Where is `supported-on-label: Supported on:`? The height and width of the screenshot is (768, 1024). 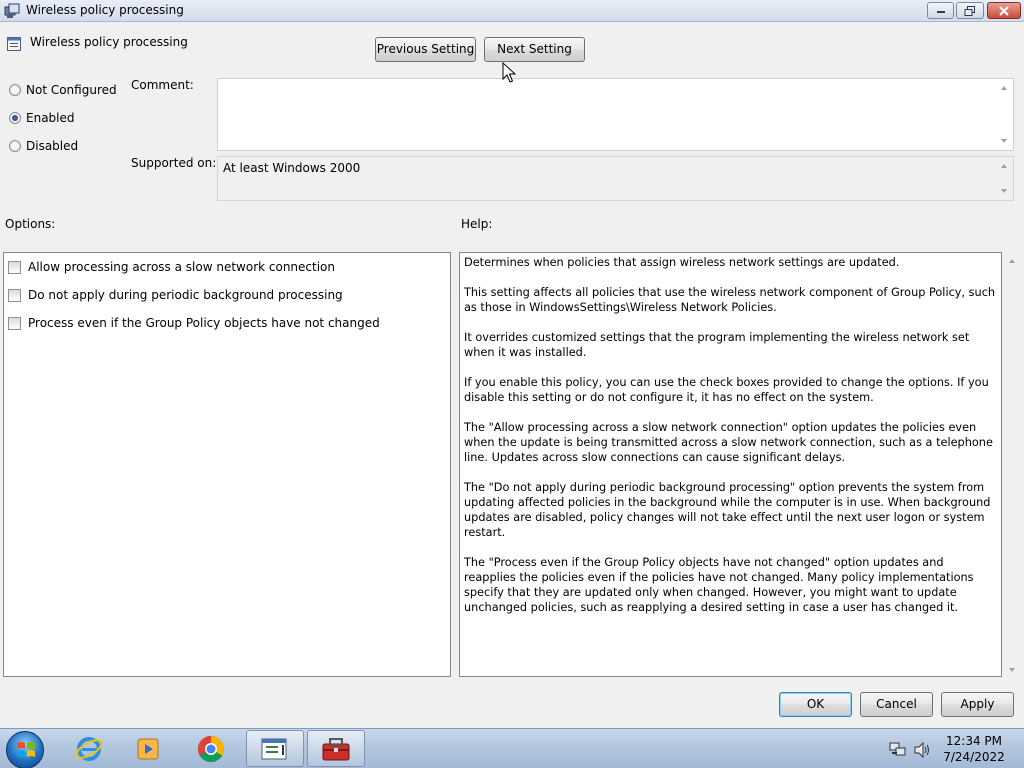 supported-on-label: Supported on: is located at coordinates (174, 163).